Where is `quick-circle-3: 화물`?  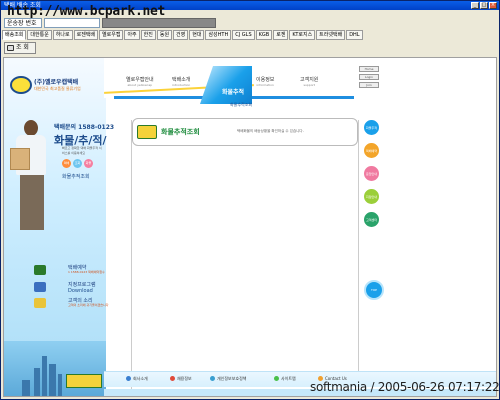 quick-circle-3: 화물 is located at coordinates (88, 163).